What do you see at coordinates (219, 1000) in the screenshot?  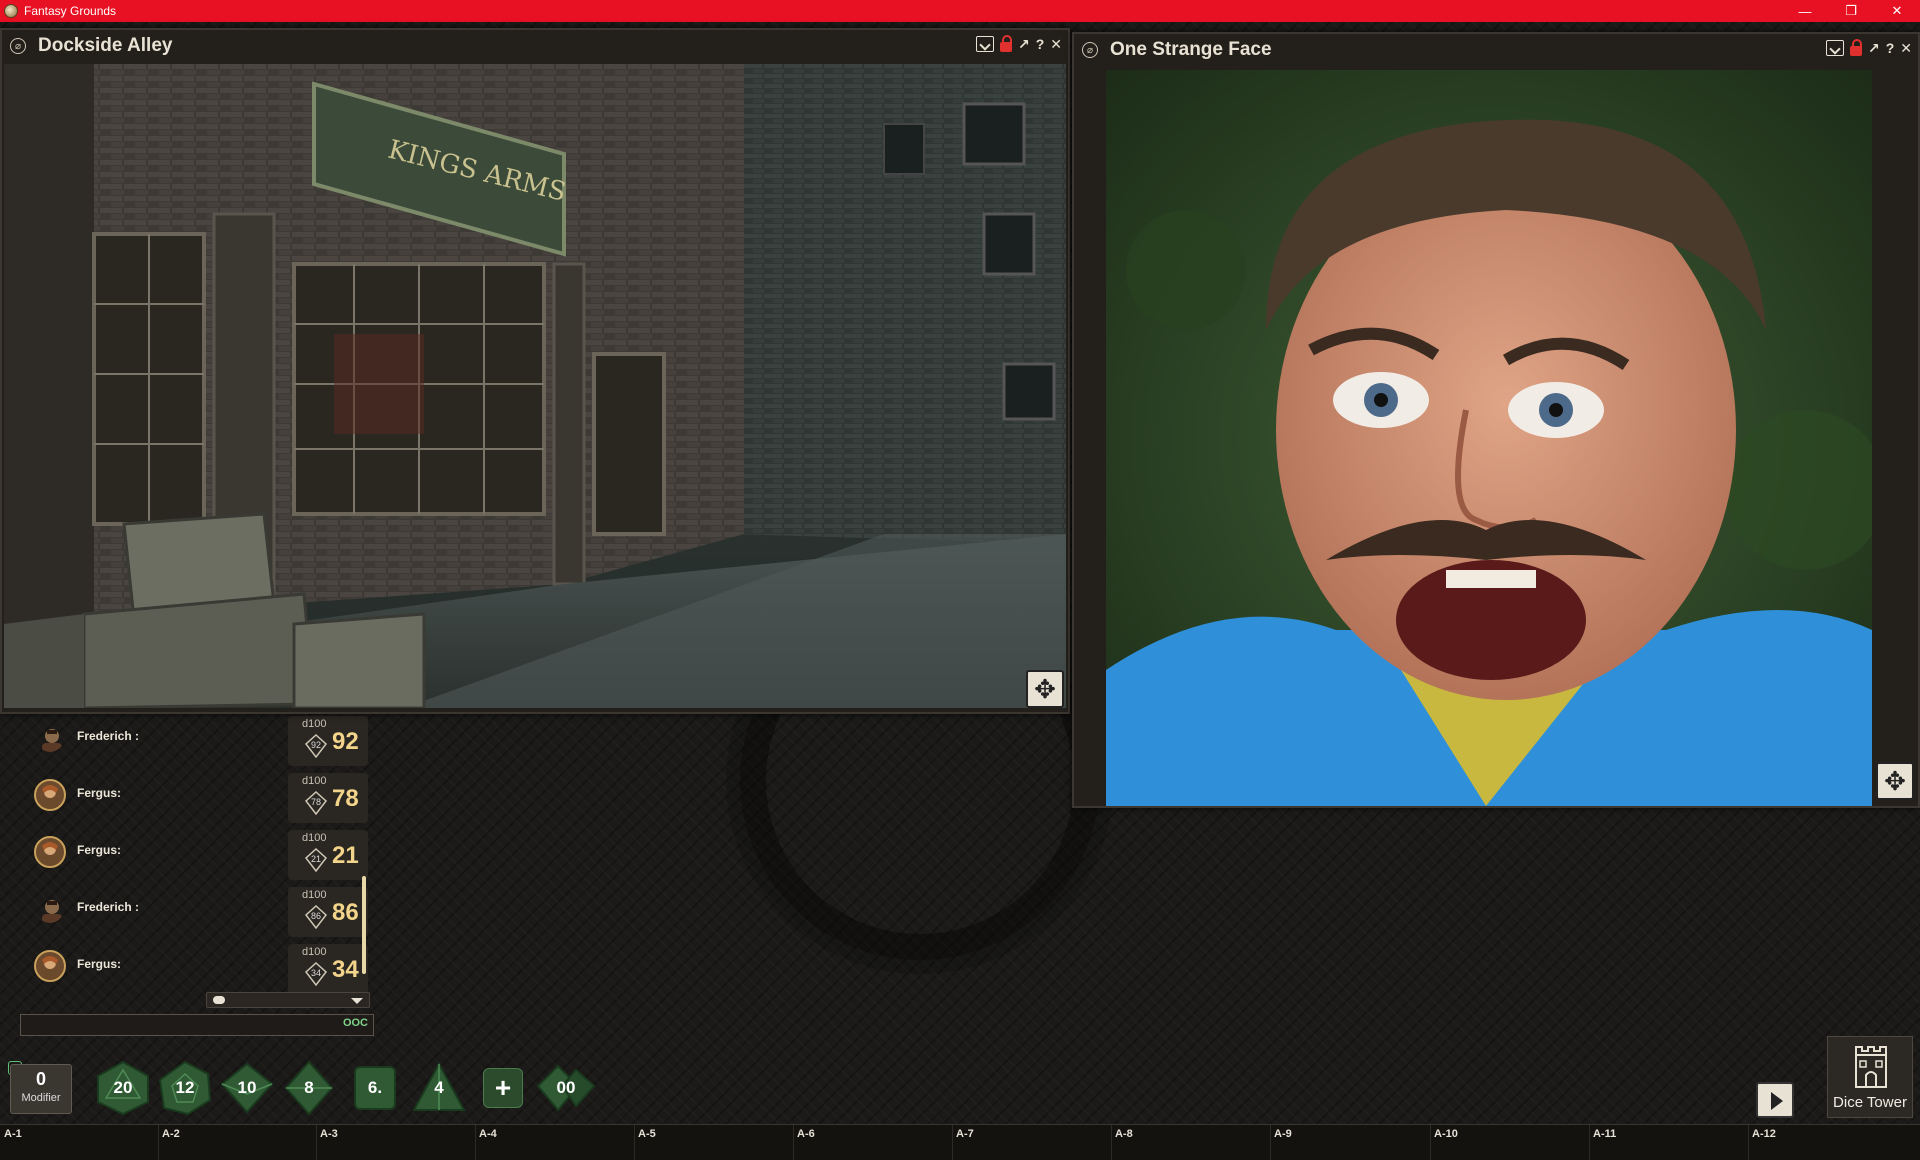 I see `speech-bubble-icon` at bounding box center [219, 1000].